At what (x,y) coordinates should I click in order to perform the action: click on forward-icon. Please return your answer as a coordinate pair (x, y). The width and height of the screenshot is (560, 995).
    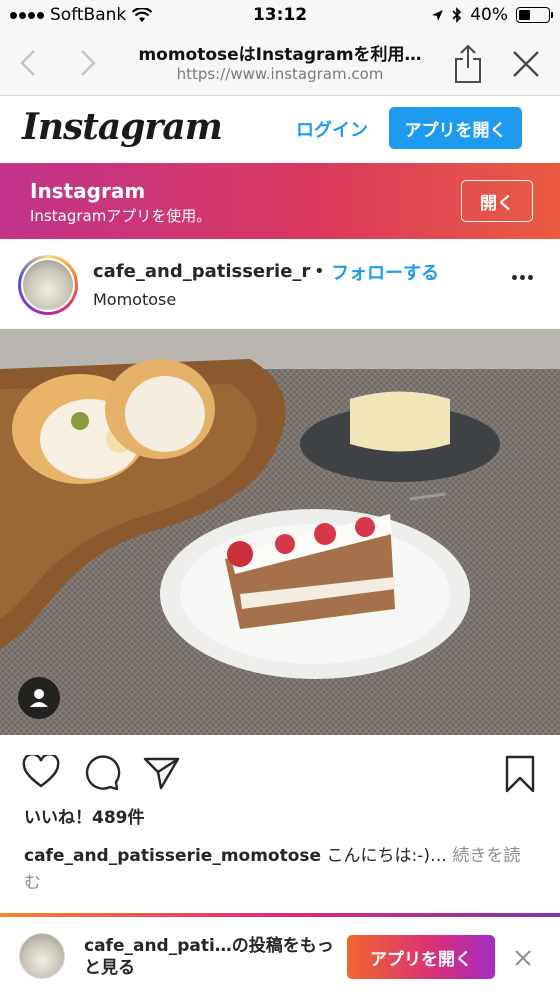
    Looking at the image, I should click on (88, 63).